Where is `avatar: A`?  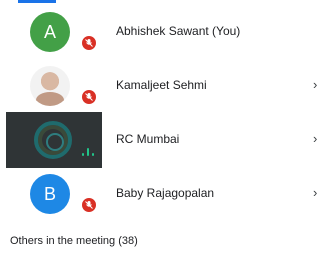 avatar: A is located at coordinates (50, 32).